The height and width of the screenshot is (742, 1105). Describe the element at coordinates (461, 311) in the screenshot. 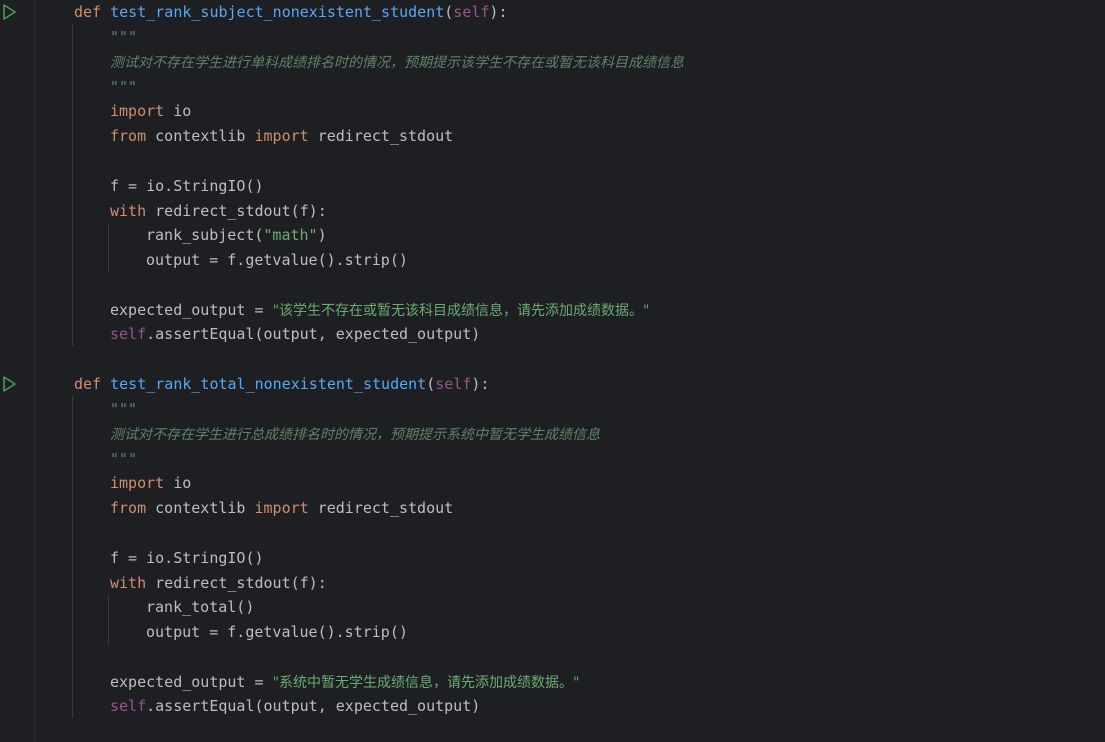

I see `expected-string: "该学生不存在或暂无该科目成绩信息，请先添加成绩数据。"` at that location.